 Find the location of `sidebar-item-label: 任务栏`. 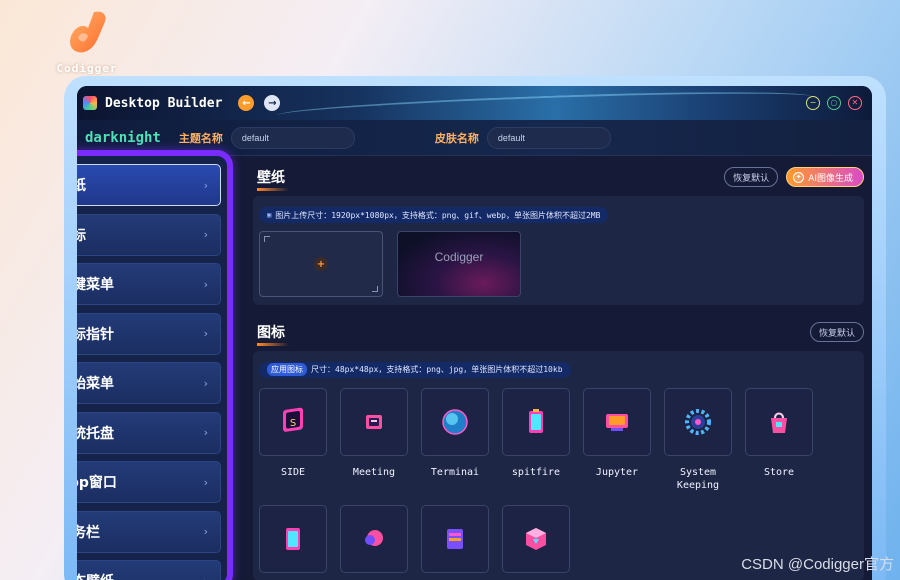

sidebar-item-label: 任务栏 is located at coordinates (88, 532).